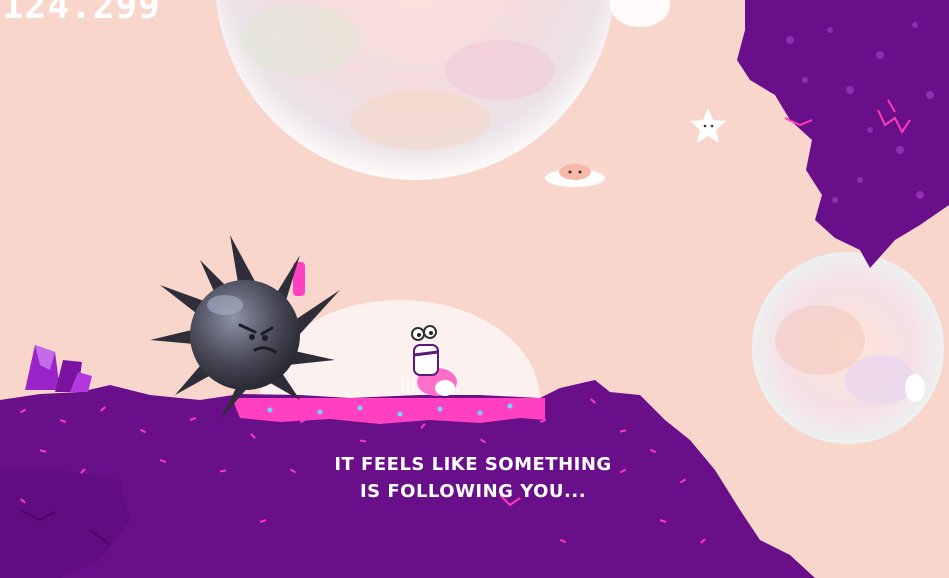 This screenshot has height=578, width=949. What do you see at coordinates (81, 13) in the screenshot?
I see `score-counter: 124.299` at bounding box center [81, 13].